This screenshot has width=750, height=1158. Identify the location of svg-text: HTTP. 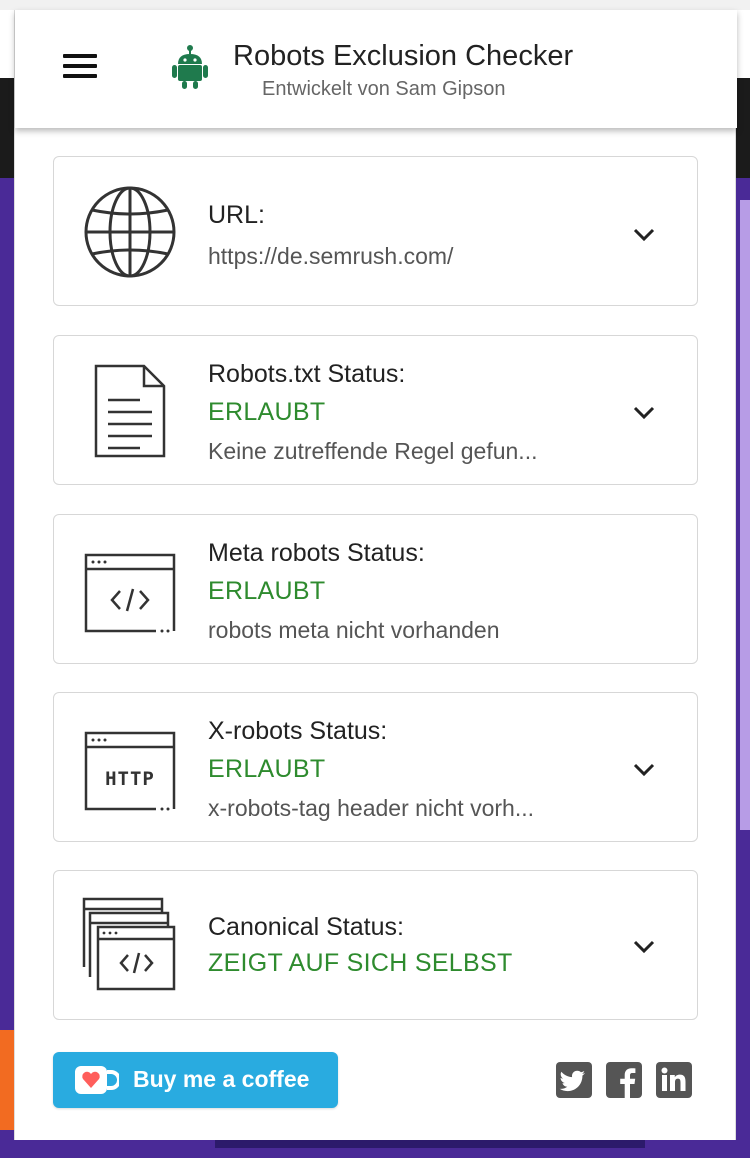
(130, 779).